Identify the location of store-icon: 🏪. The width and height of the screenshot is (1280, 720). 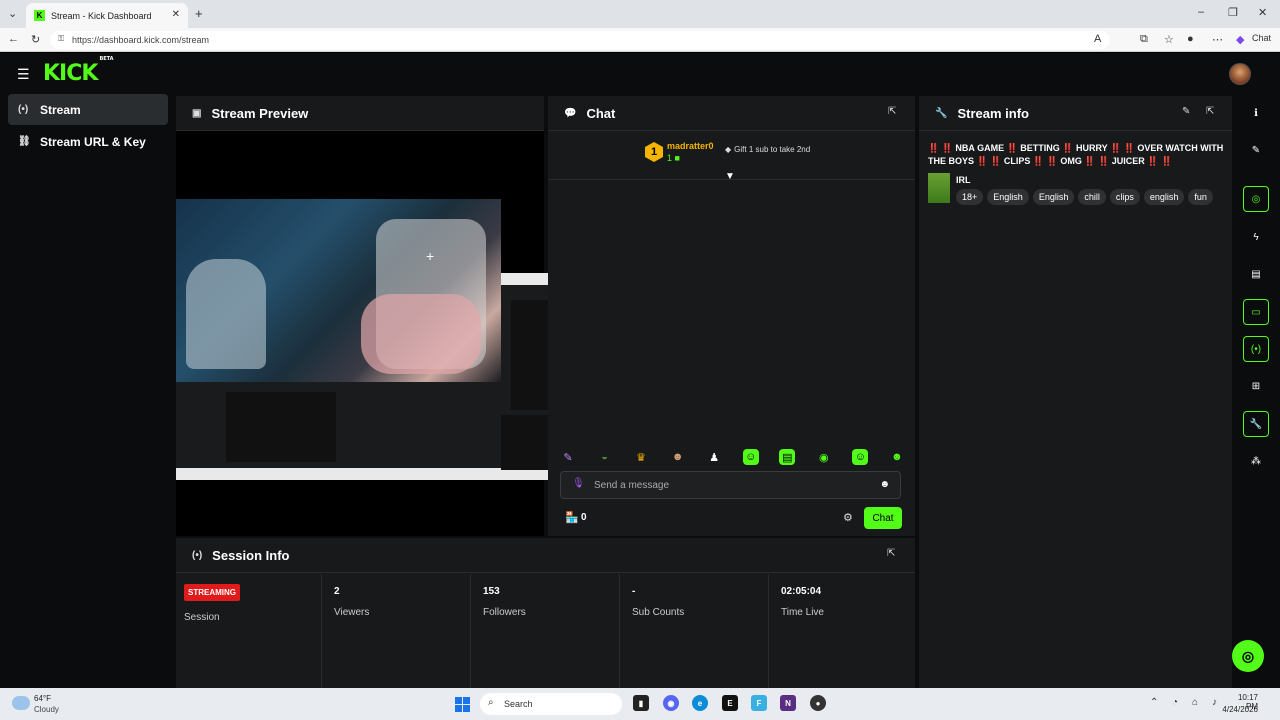
(572, 517).